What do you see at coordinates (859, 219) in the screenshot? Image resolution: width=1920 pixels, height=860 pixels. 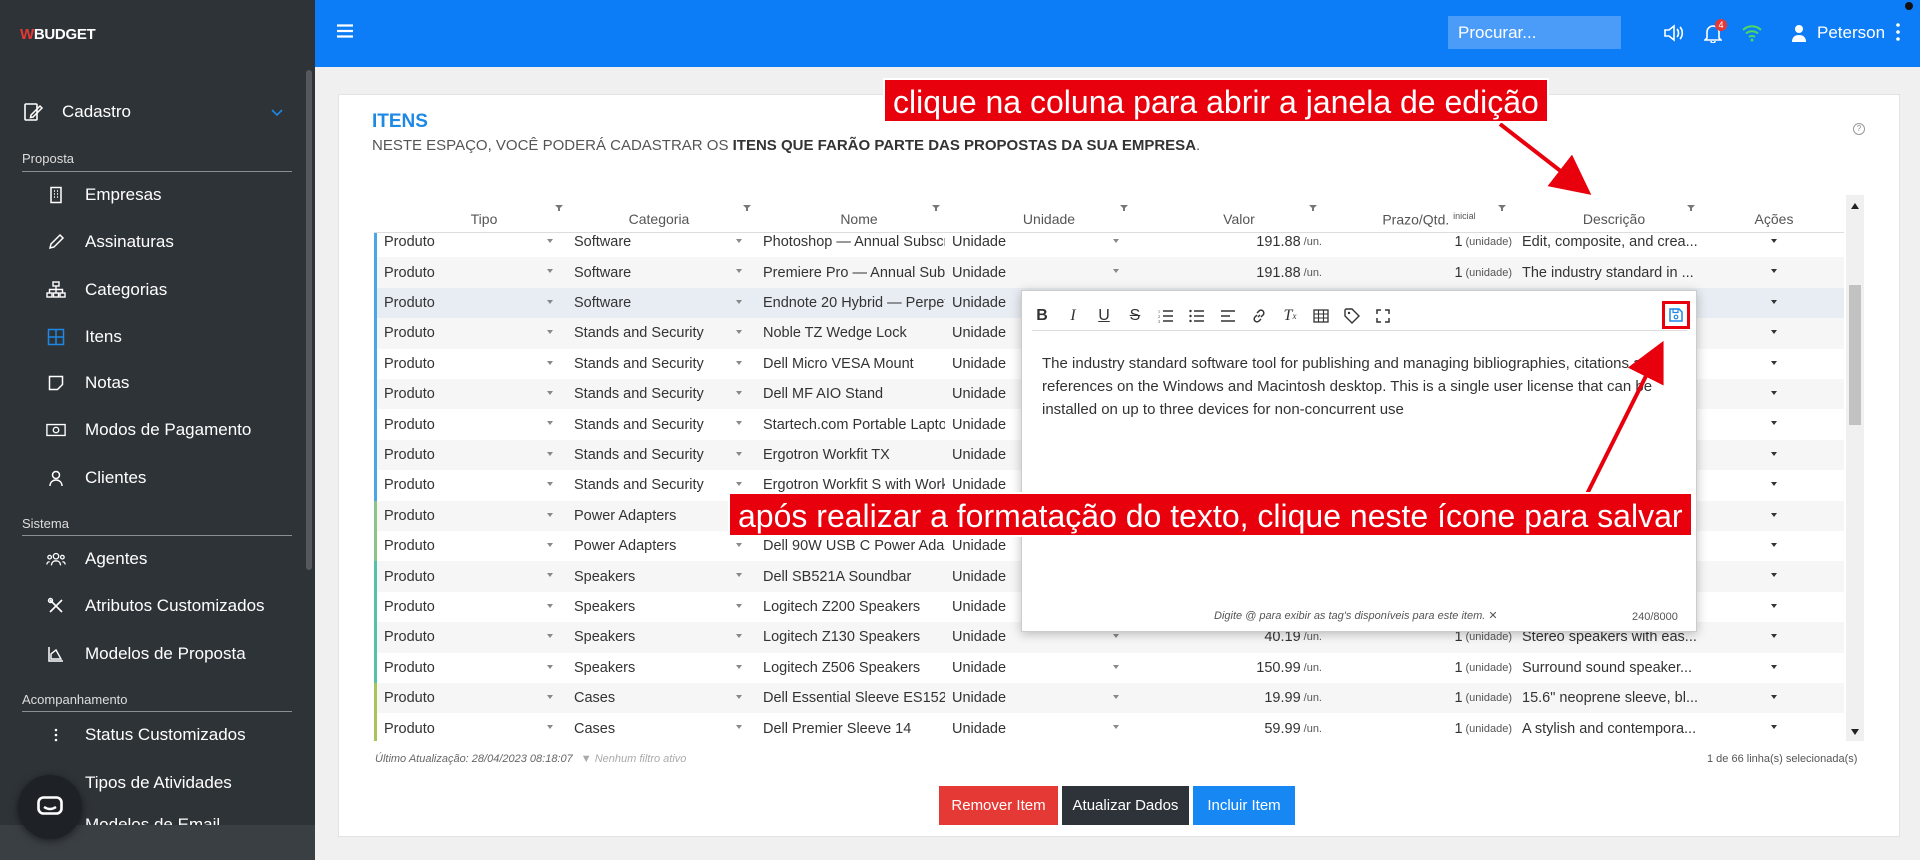 I see `column-header-nome: Nome` at bounding box center [859, 219].